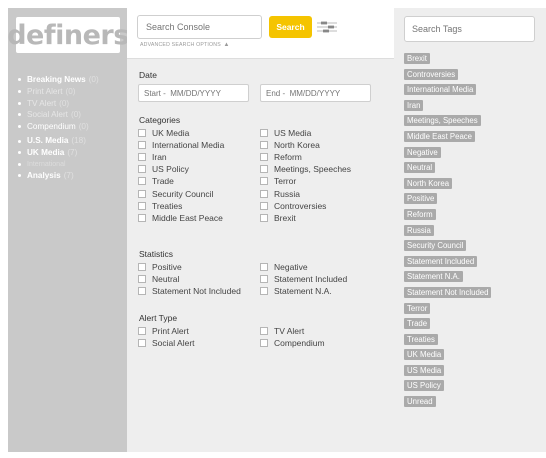  Describe the element at coordinates (428, 183) in the screenshot. I see `tag-chip: North Korea` at that location.